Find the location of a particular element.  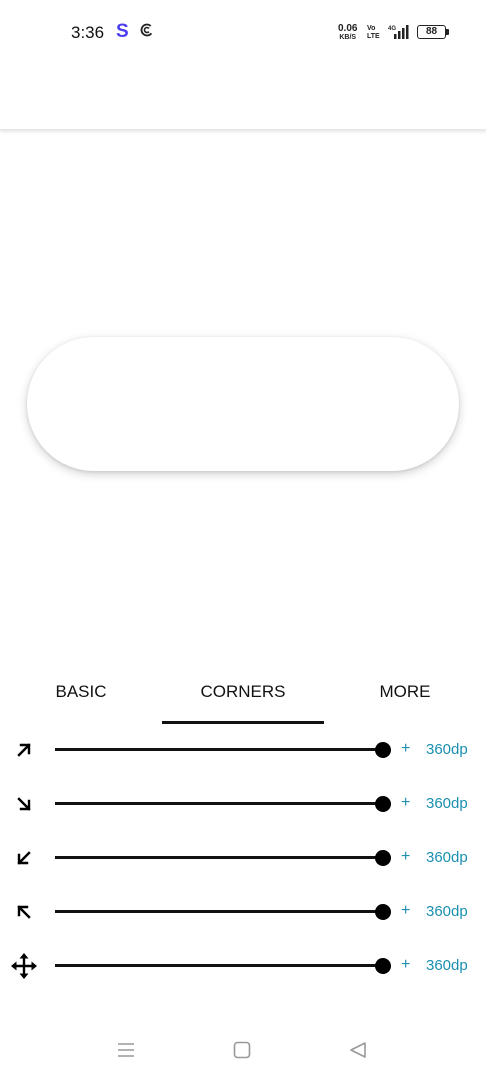

corner-row-top-right: + 360dp is located at coordinates (243, 750).